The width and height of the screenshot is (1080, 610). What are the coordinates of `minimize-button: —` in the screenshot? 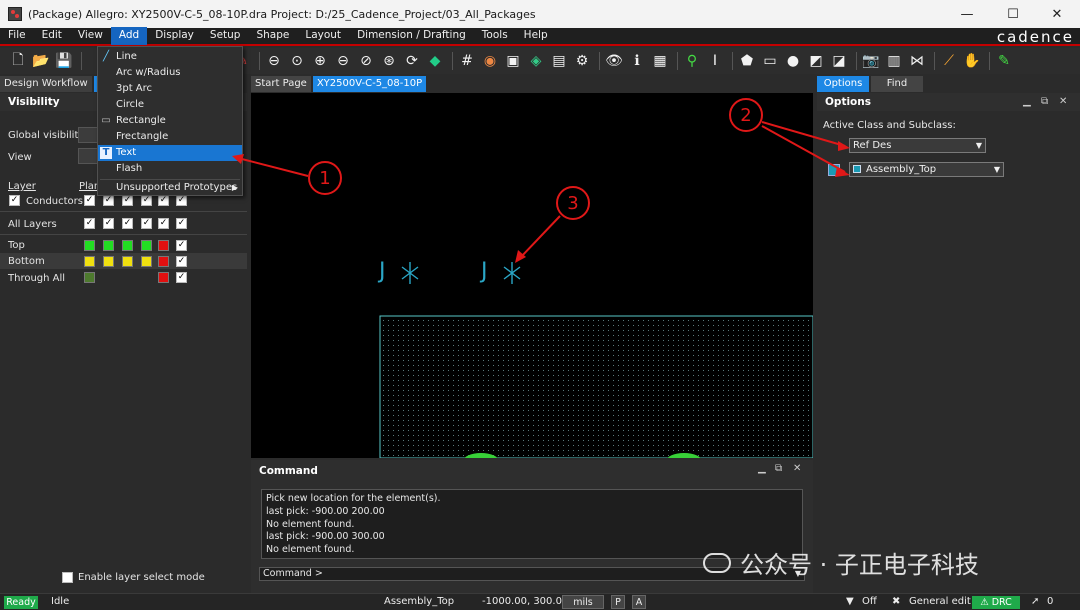 It's located at (967, 14).